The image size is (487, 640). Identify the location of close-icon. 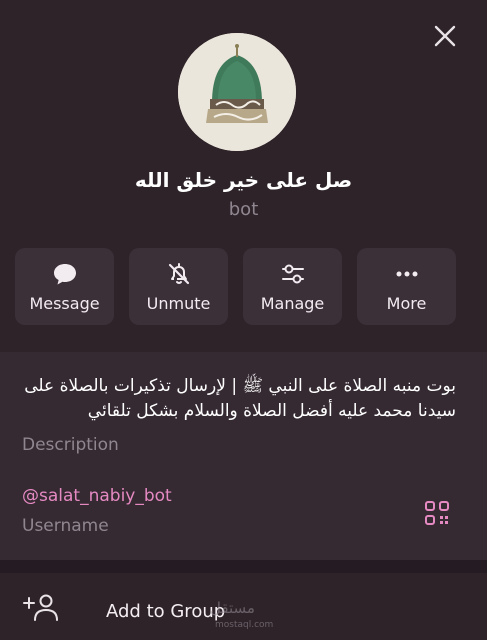
(445, 36).